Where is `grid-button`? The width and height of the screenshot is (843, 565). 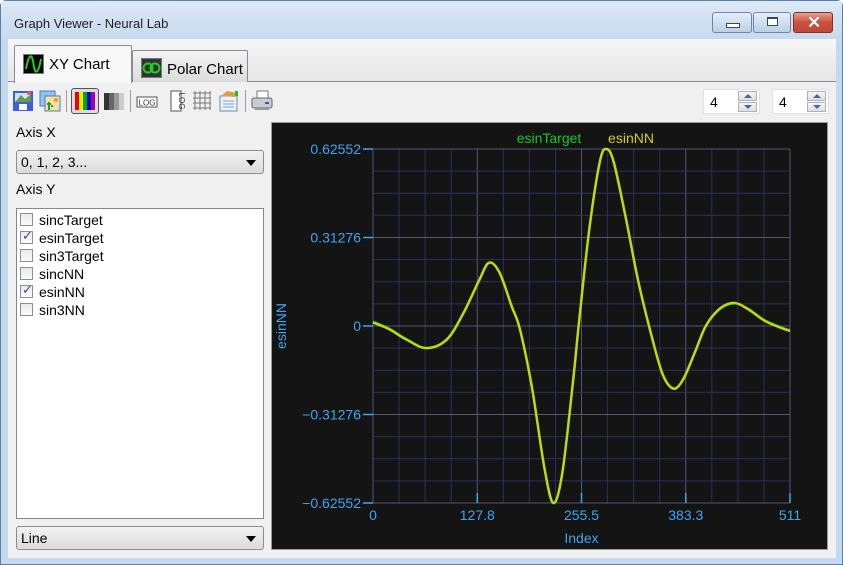
grid-button is located at coordinates (202, 101).